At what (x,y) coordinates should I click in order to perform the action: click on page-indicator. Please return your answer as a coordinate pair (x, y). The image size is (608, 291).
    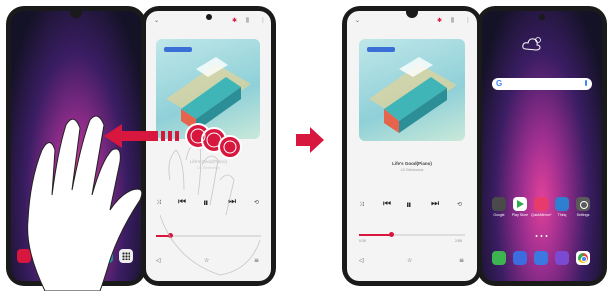
    Looking at the image, I should click on (542, 236).